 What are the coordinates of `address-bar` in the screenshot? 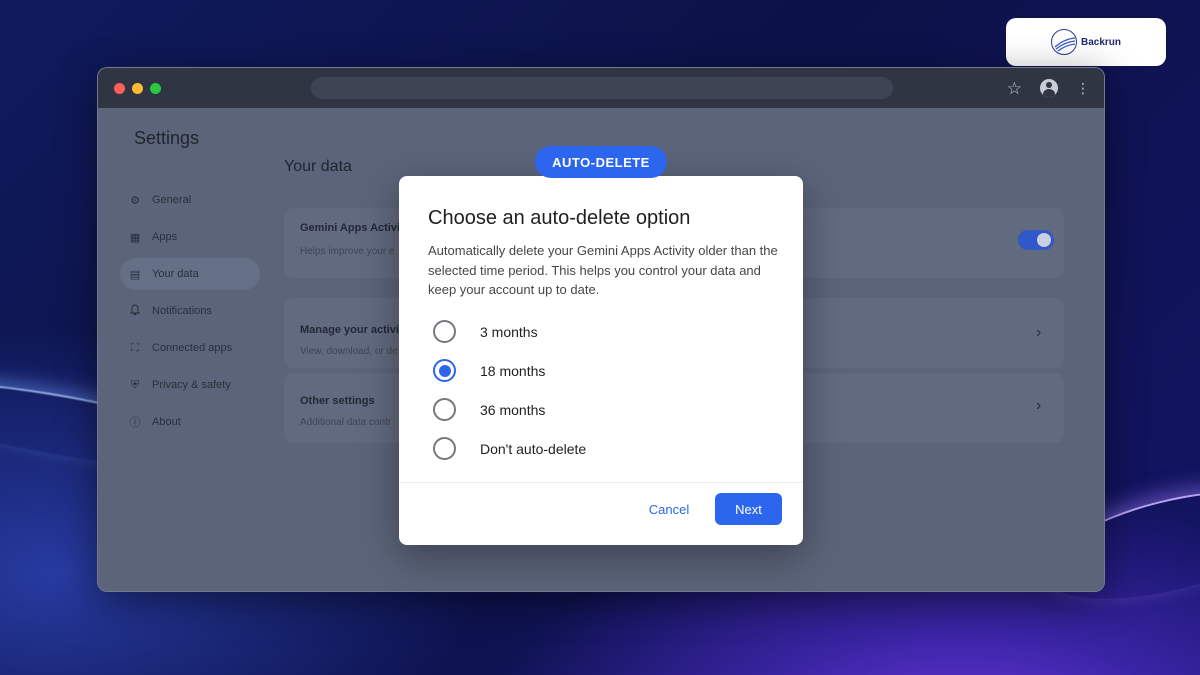 It's located at (602, 88).